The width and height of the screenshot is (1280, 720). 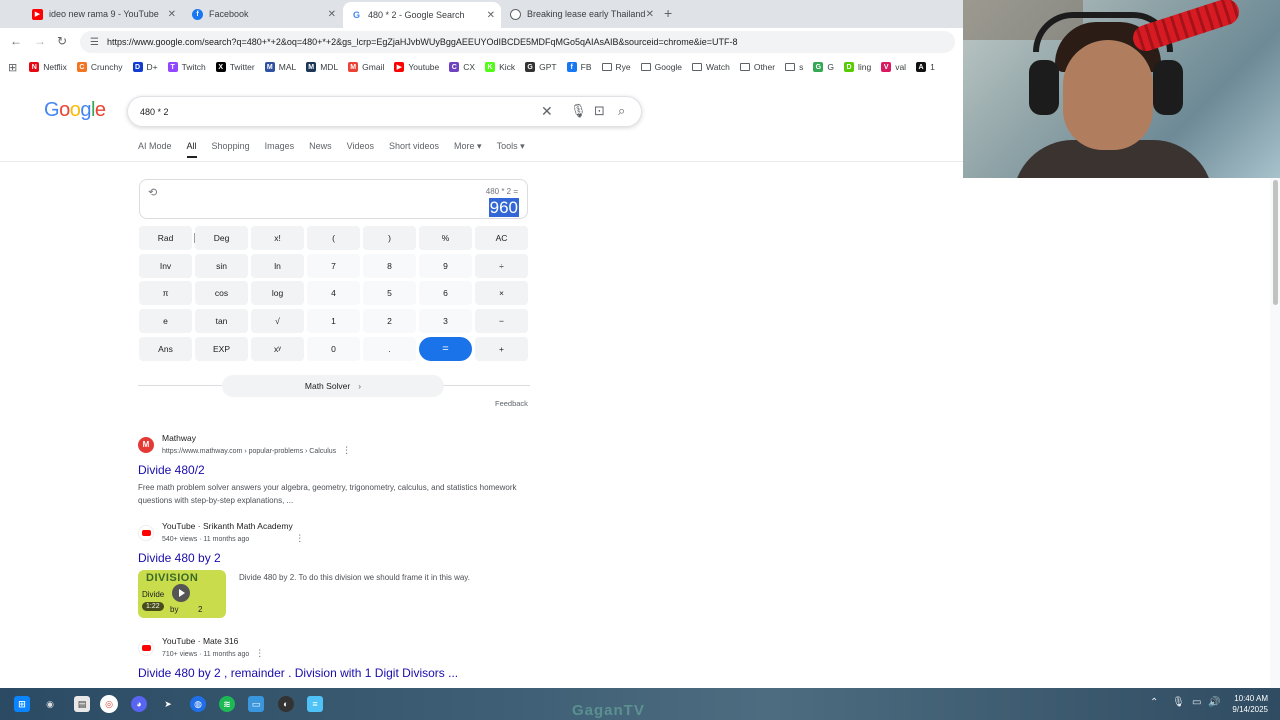 I want to click on result-source: YouTube · Mate 316, so click(x=213, y=641).